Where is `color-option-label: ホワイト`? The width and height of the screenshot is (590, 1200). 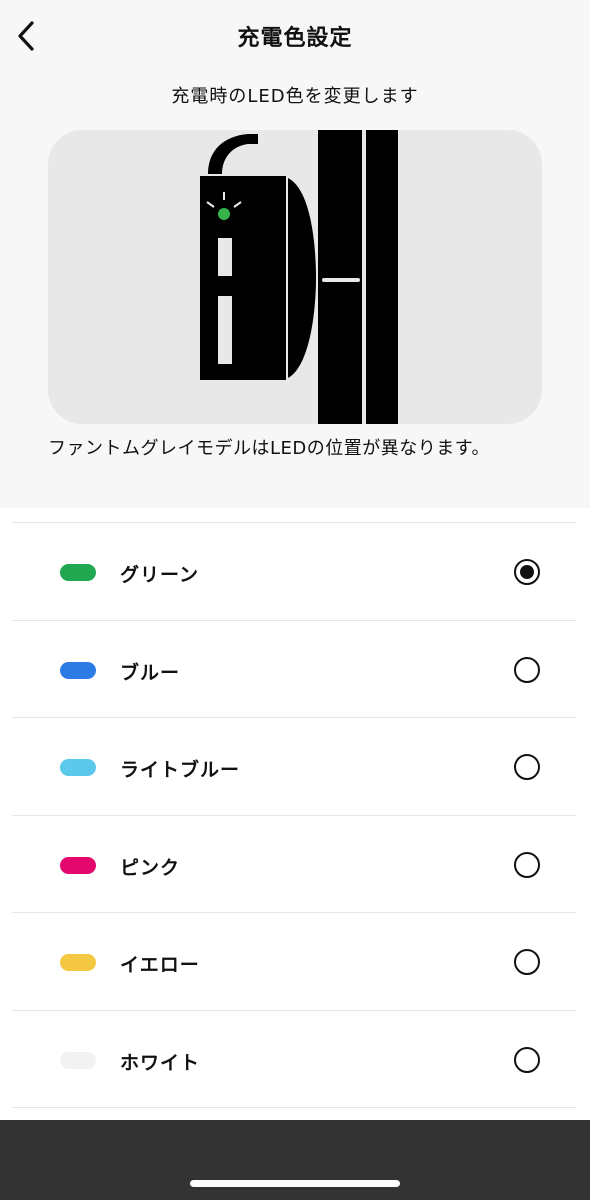
color-option-label: ホワイト is located at coordinates (160, 1062).